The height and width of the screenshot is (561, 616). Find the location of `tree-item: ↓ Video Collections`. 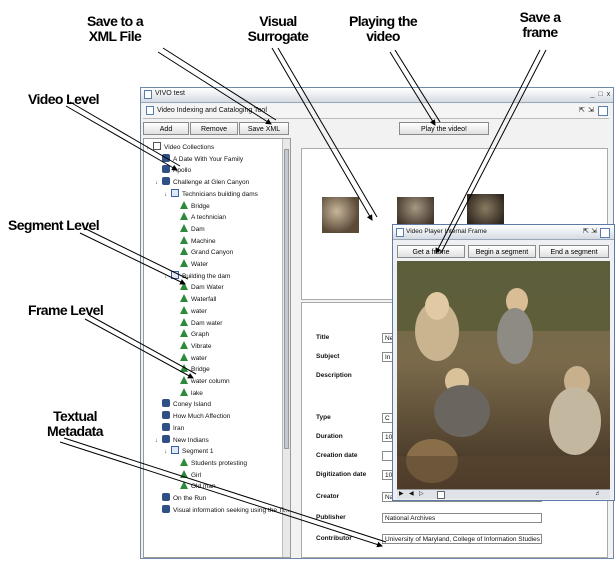

tree-item: ↓ Video Collections is located at coordinates (180, 147).